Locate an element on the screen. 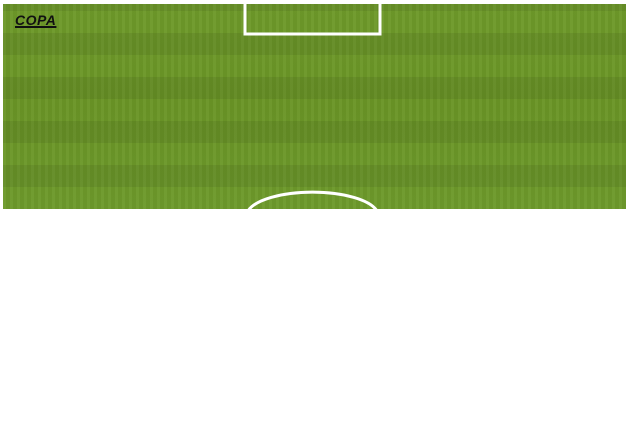 The image size is (630, 430). pitch-border-right is located at coordinates (627, 105).